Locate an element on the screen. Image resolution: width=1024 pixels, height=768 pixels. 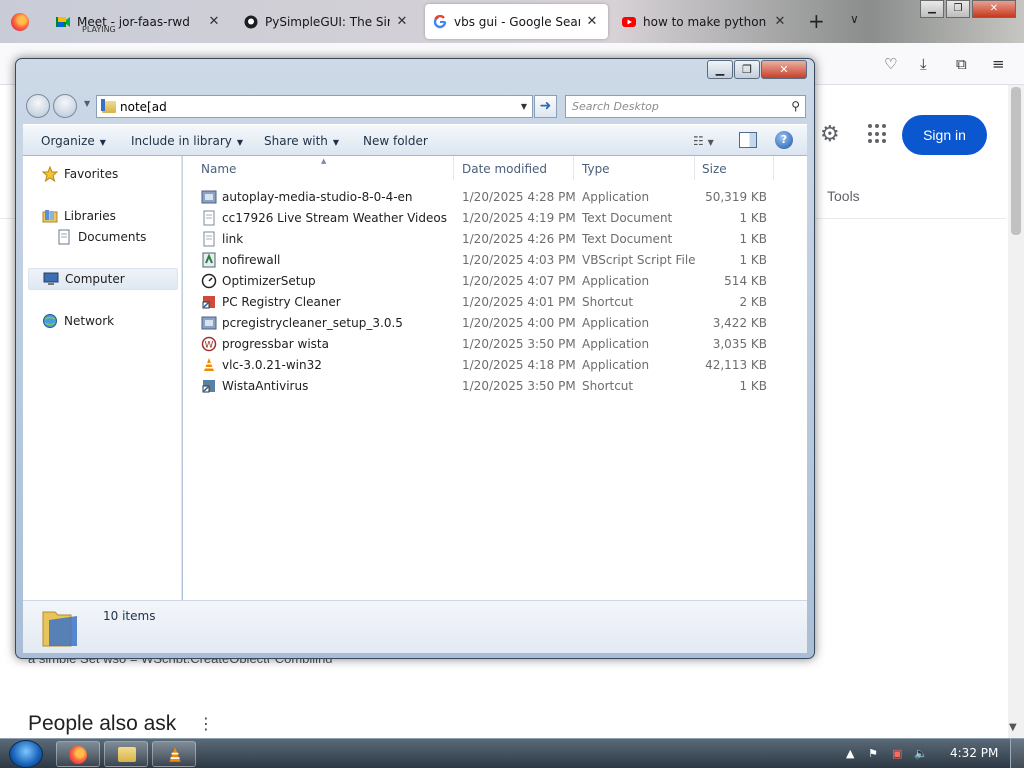
youtube-icon is located at coordinates (629, 21).